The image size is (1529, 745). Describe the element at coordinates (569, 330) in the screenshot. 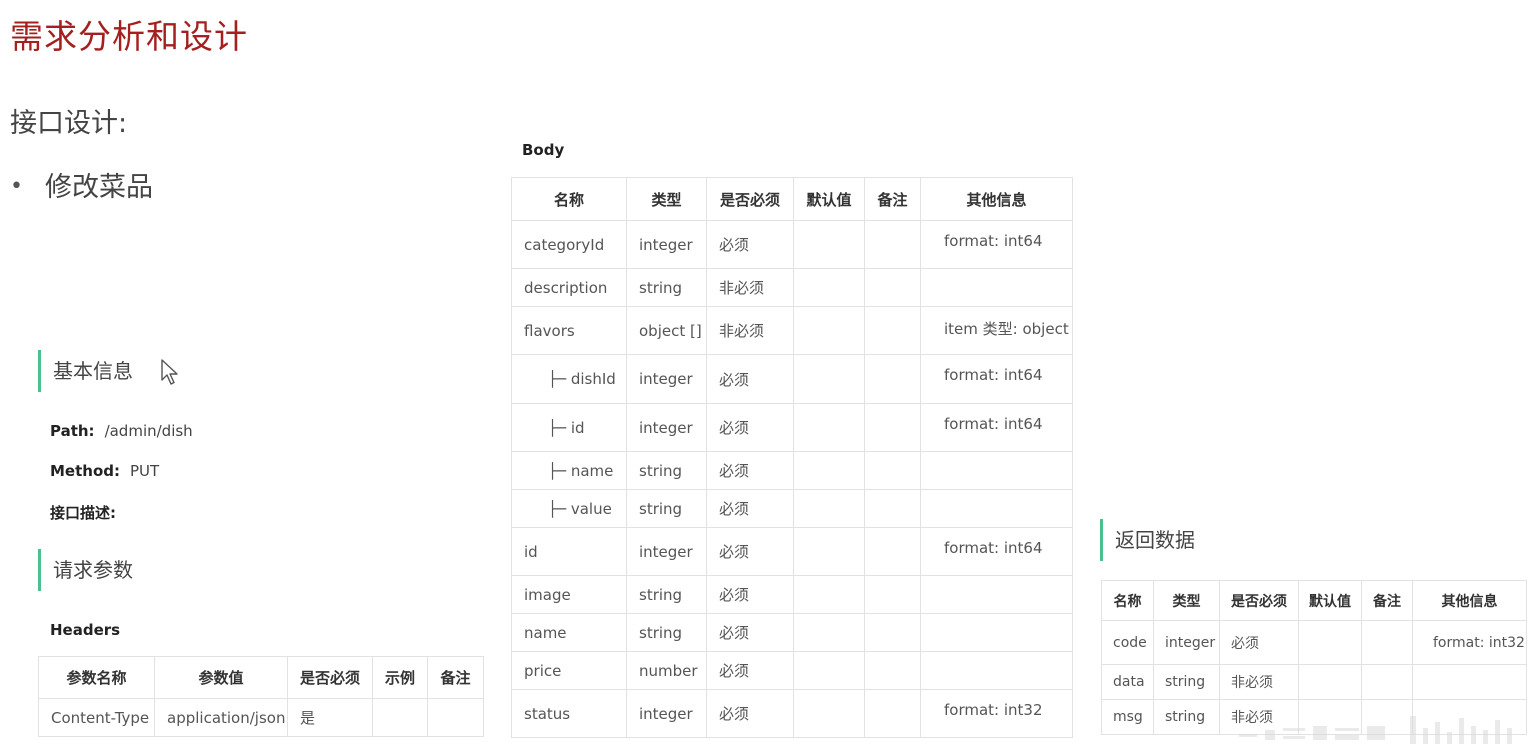

I see `table-cell: flavors` at that location.